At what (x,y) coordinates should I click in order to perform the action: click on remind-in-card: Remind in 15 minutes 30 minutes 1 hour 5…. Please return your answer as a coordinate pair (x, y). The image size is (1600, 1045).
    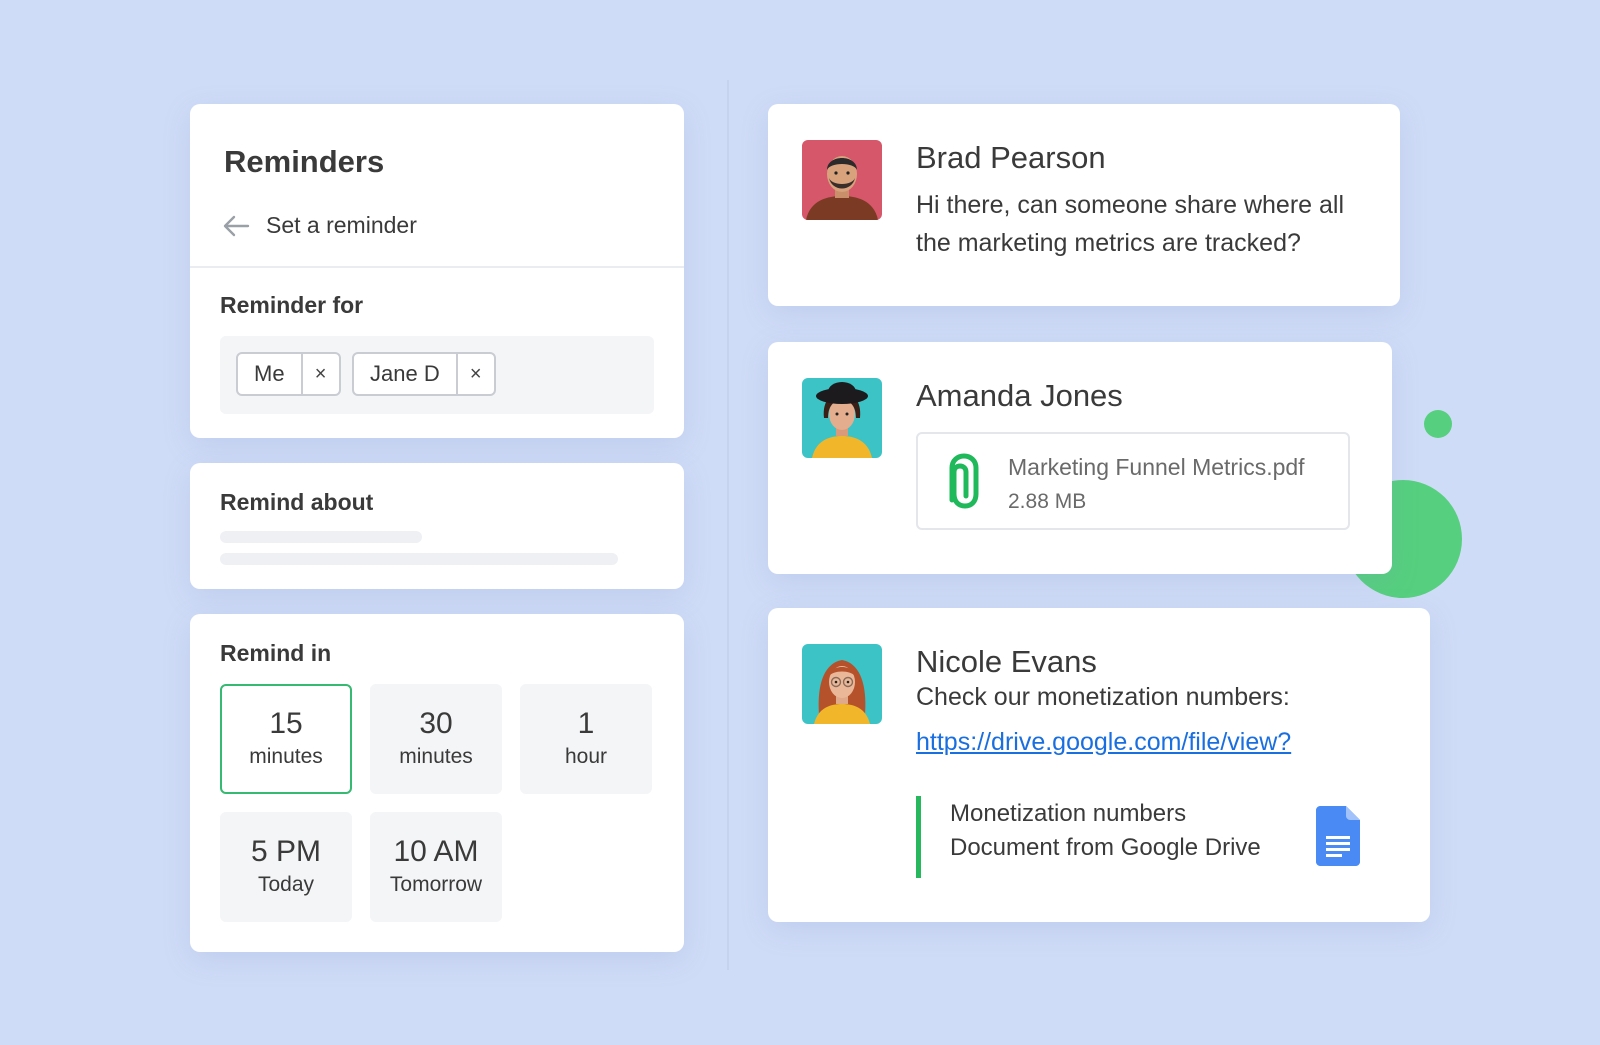
    Looking at the image, I should click on (437, 783).